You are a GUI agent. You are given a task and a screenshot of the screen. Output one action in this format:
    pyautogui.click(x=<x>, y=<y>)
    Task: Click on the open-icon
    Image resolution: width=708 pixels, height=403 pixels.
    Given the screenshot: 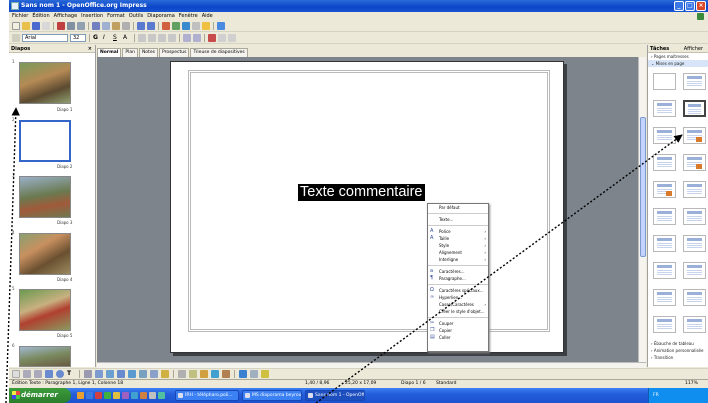 What is the action you would take?
    pyautogui.click(x=26, y=26)
    